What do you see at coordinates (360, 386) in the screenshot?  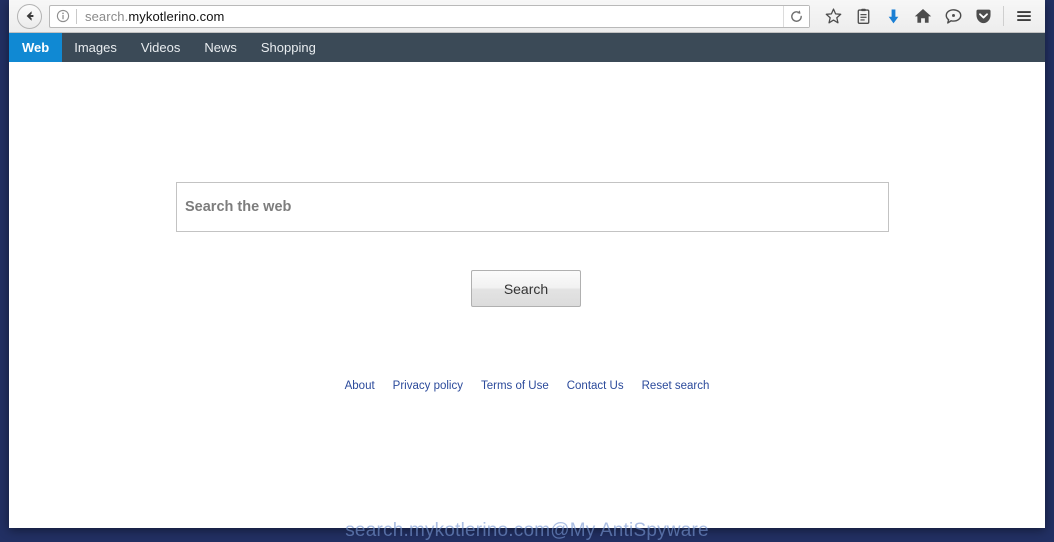 I see `footer-link-about: About` at bounding box center [360, 386].